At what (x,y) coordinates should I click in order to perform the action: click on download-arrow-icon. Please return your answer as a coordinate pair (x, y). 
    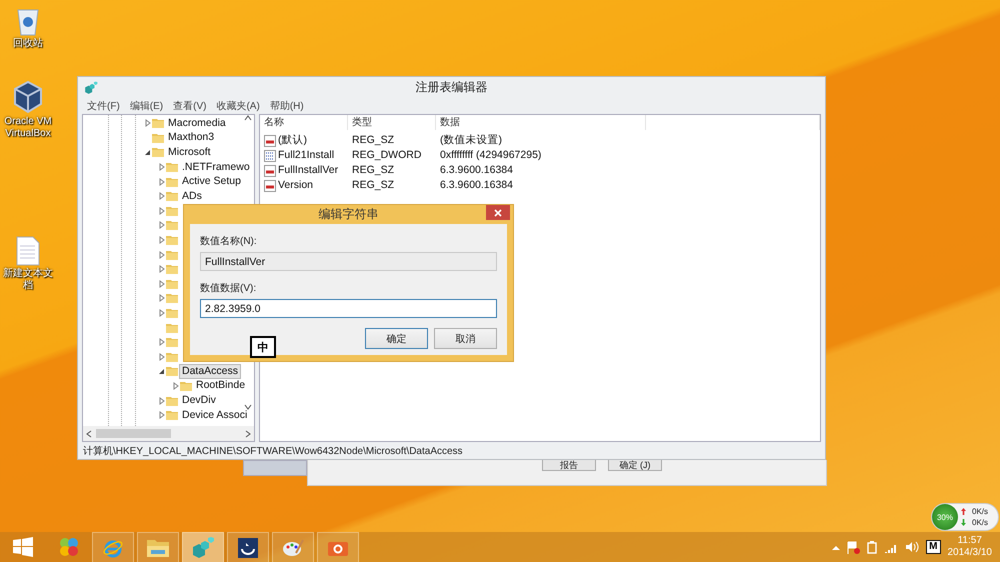
    Looking at the image, I should click on (963, 522).